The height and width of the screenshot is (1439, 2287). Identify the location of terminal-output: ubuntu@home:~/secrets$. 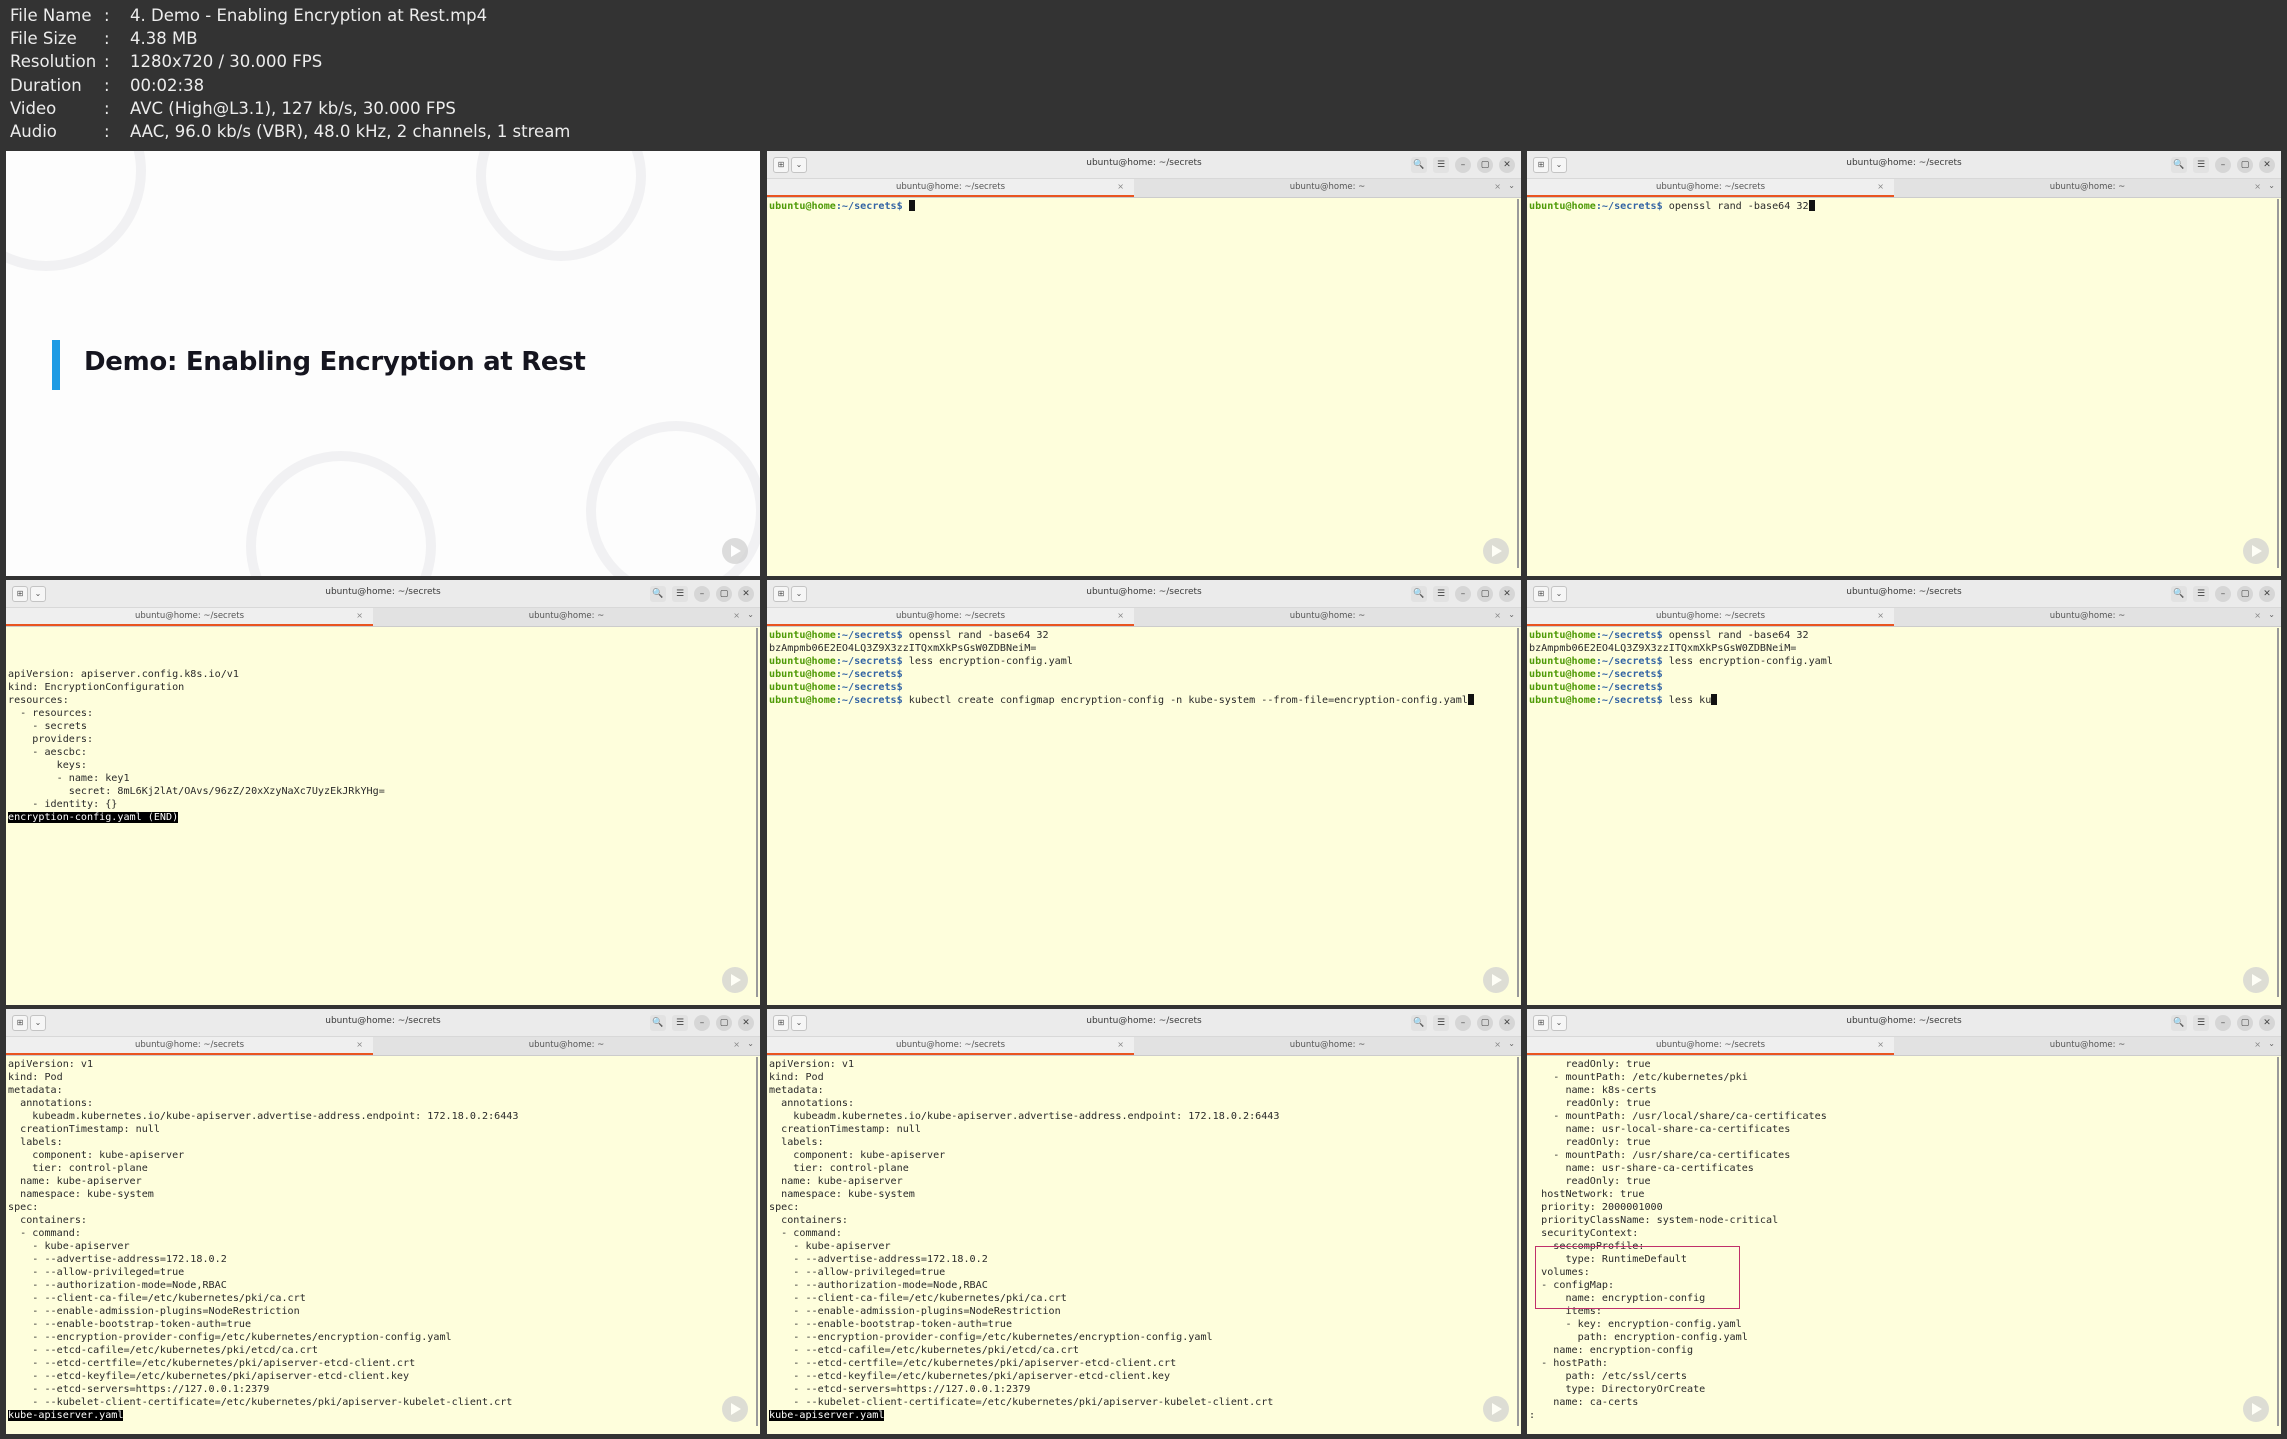
(1139, 387).